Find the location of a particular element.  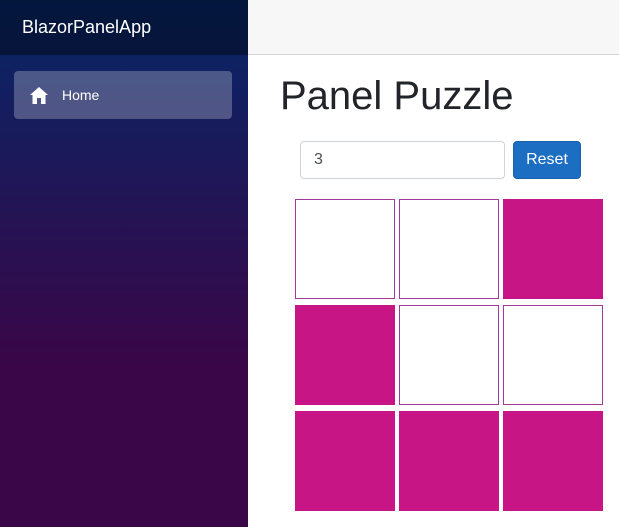

home-icon is located at coordinates (39, 95).